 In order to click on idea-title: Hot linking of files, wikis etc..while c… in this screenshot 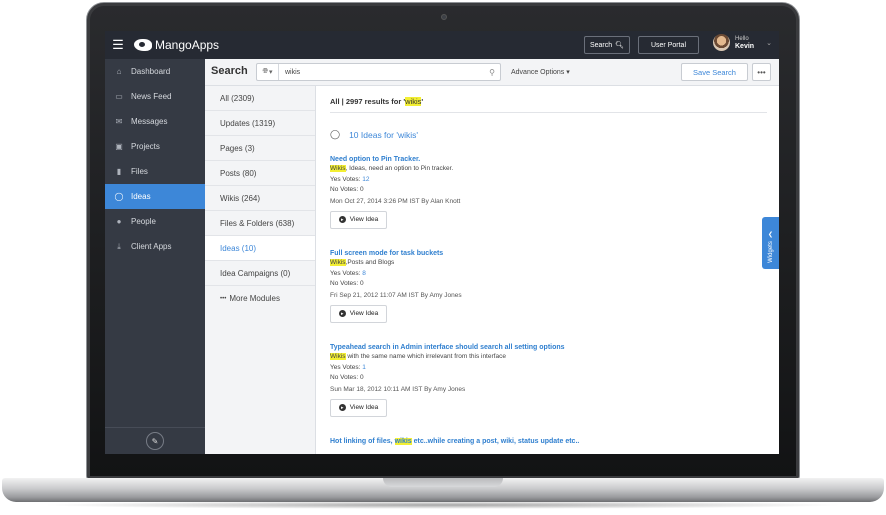, I will do `click(540, 441)`.